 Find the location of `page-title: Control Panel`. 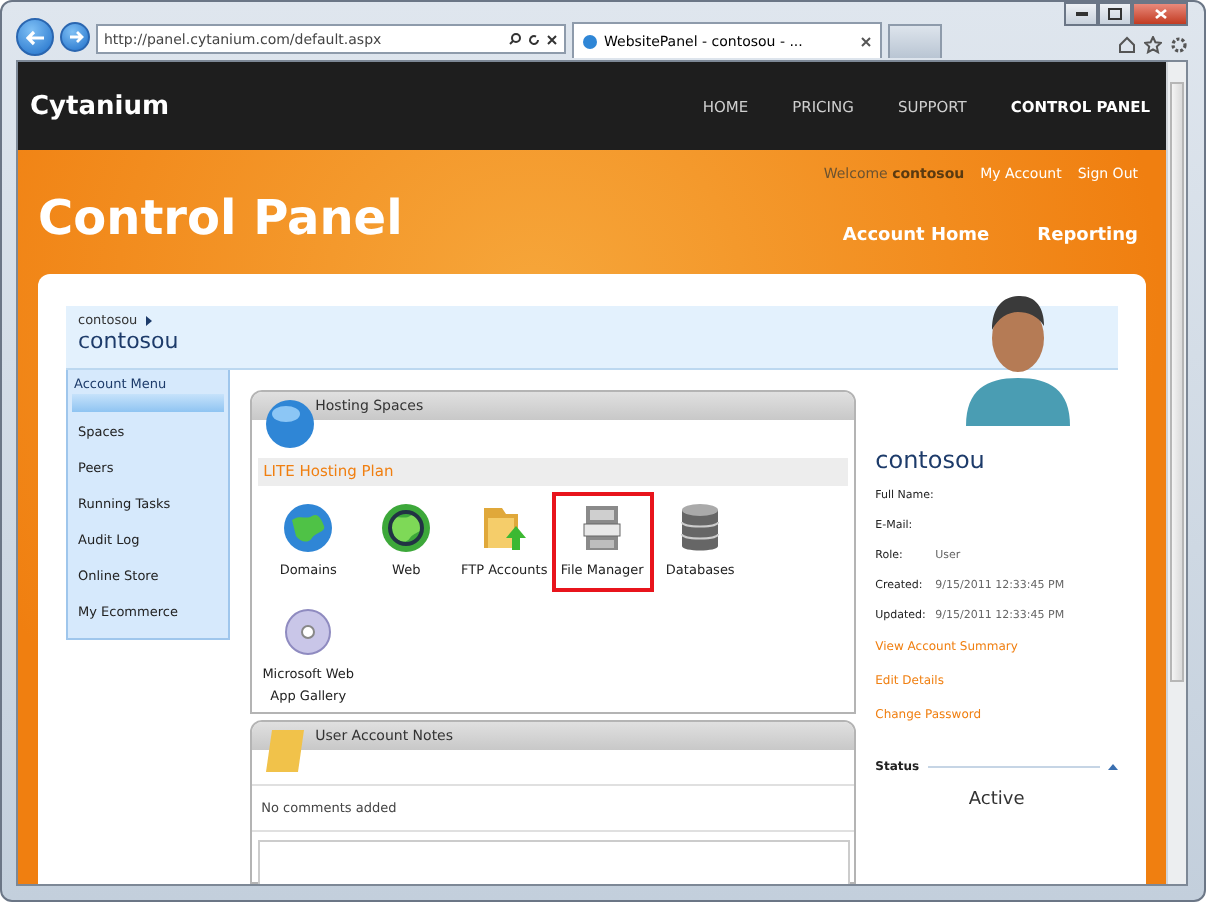

page-title: Control Panel is located at coordinates (221, 218).